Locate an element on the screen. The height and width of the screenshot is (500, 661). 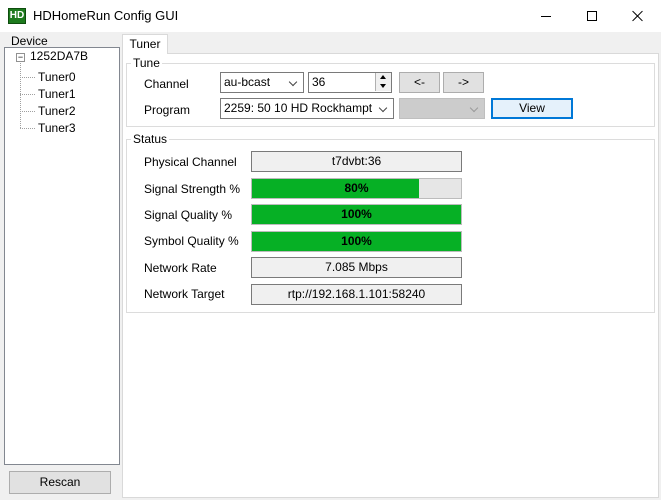
tab-tuner: Tuner is located at coordinates (145, 44).